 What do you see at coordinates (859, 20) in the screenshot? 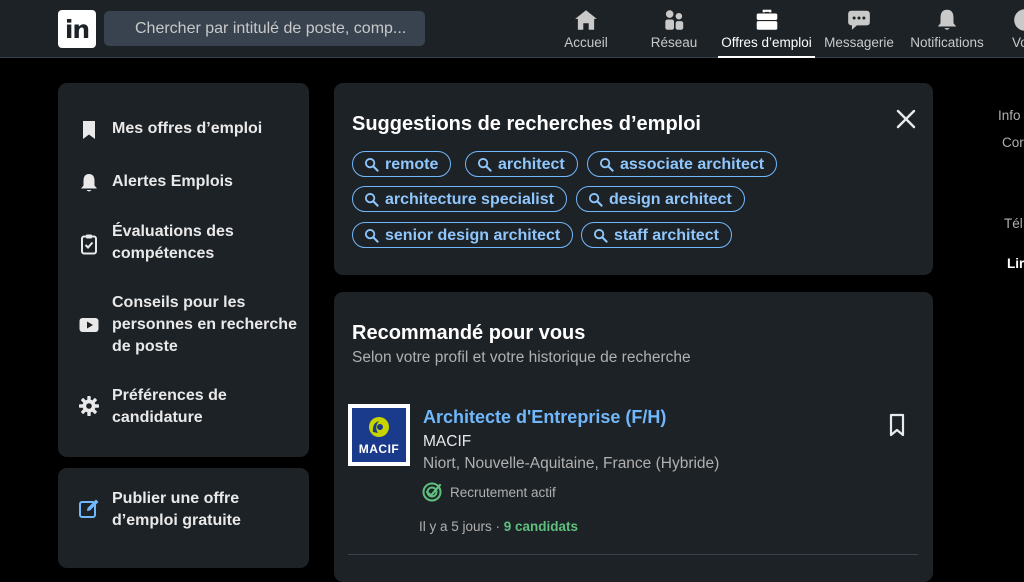
I see `chat-icon` at bounding box center [859, 20].